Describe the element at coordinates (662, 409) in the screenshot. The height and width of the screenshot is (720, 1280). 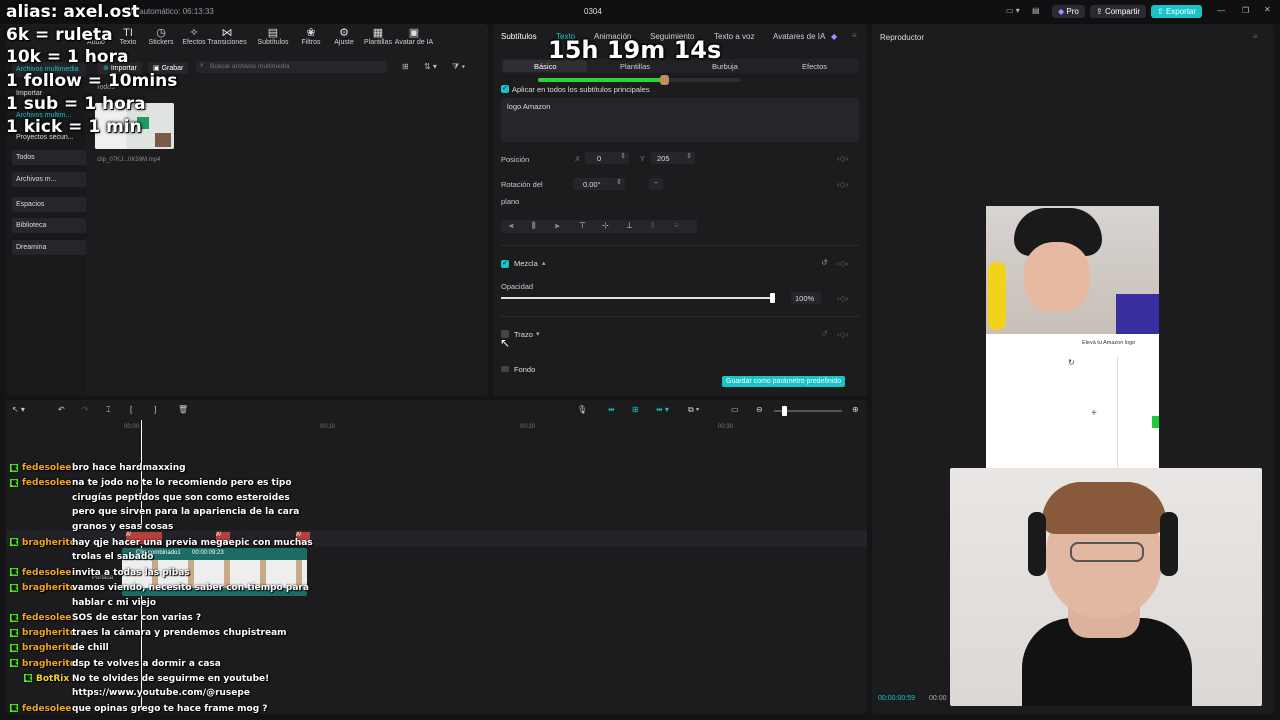
I see `snap-icon: ⇹ ▾` at that location.